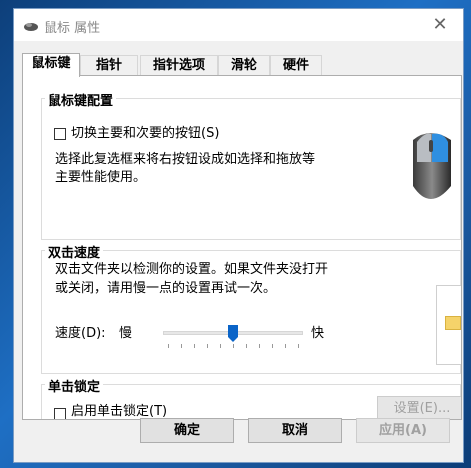  Describe the element at coordinates (72, 28) in the screenshot. I see `window-title: 鼠标 属性` at that location.